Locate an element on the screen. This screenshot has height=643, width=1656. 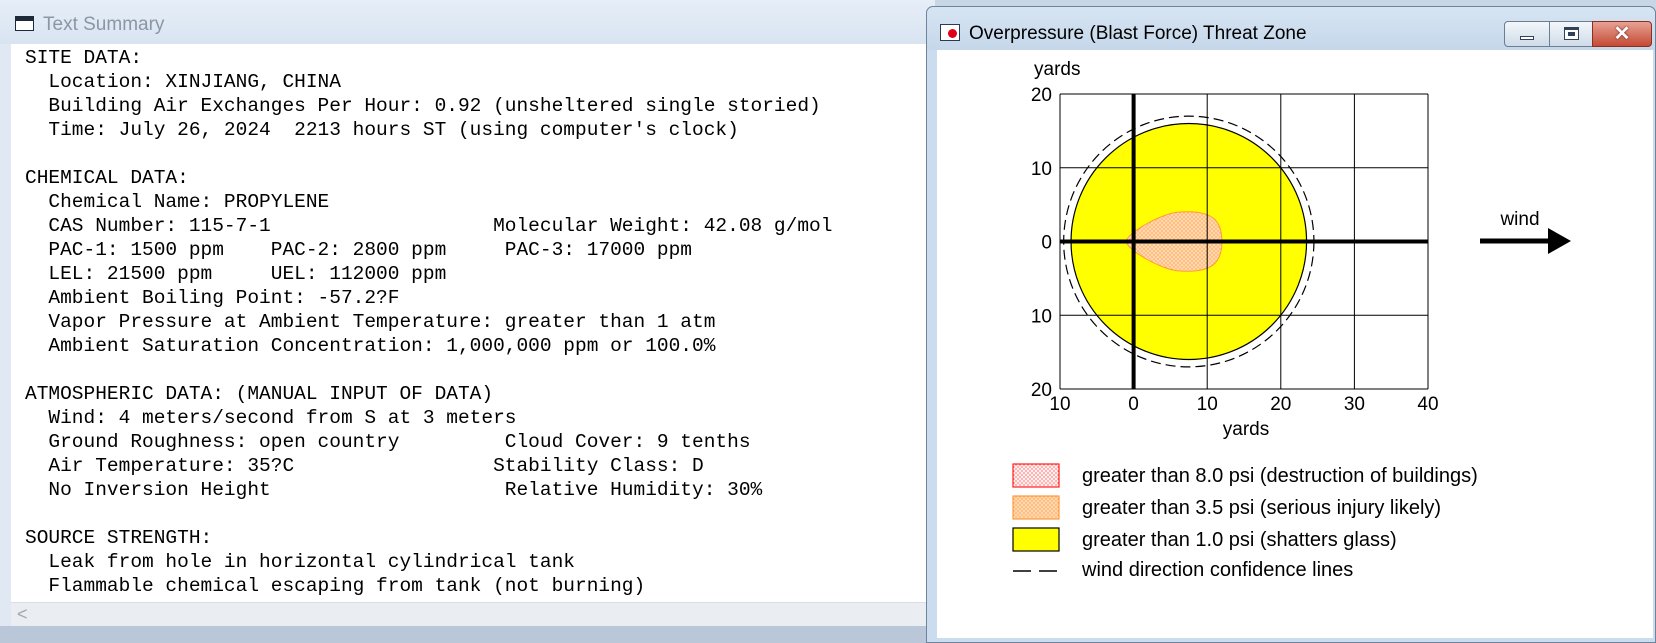
summary-line: Wind: 4 meters/second from S at 3 meters is located at coordinates (271, 418).